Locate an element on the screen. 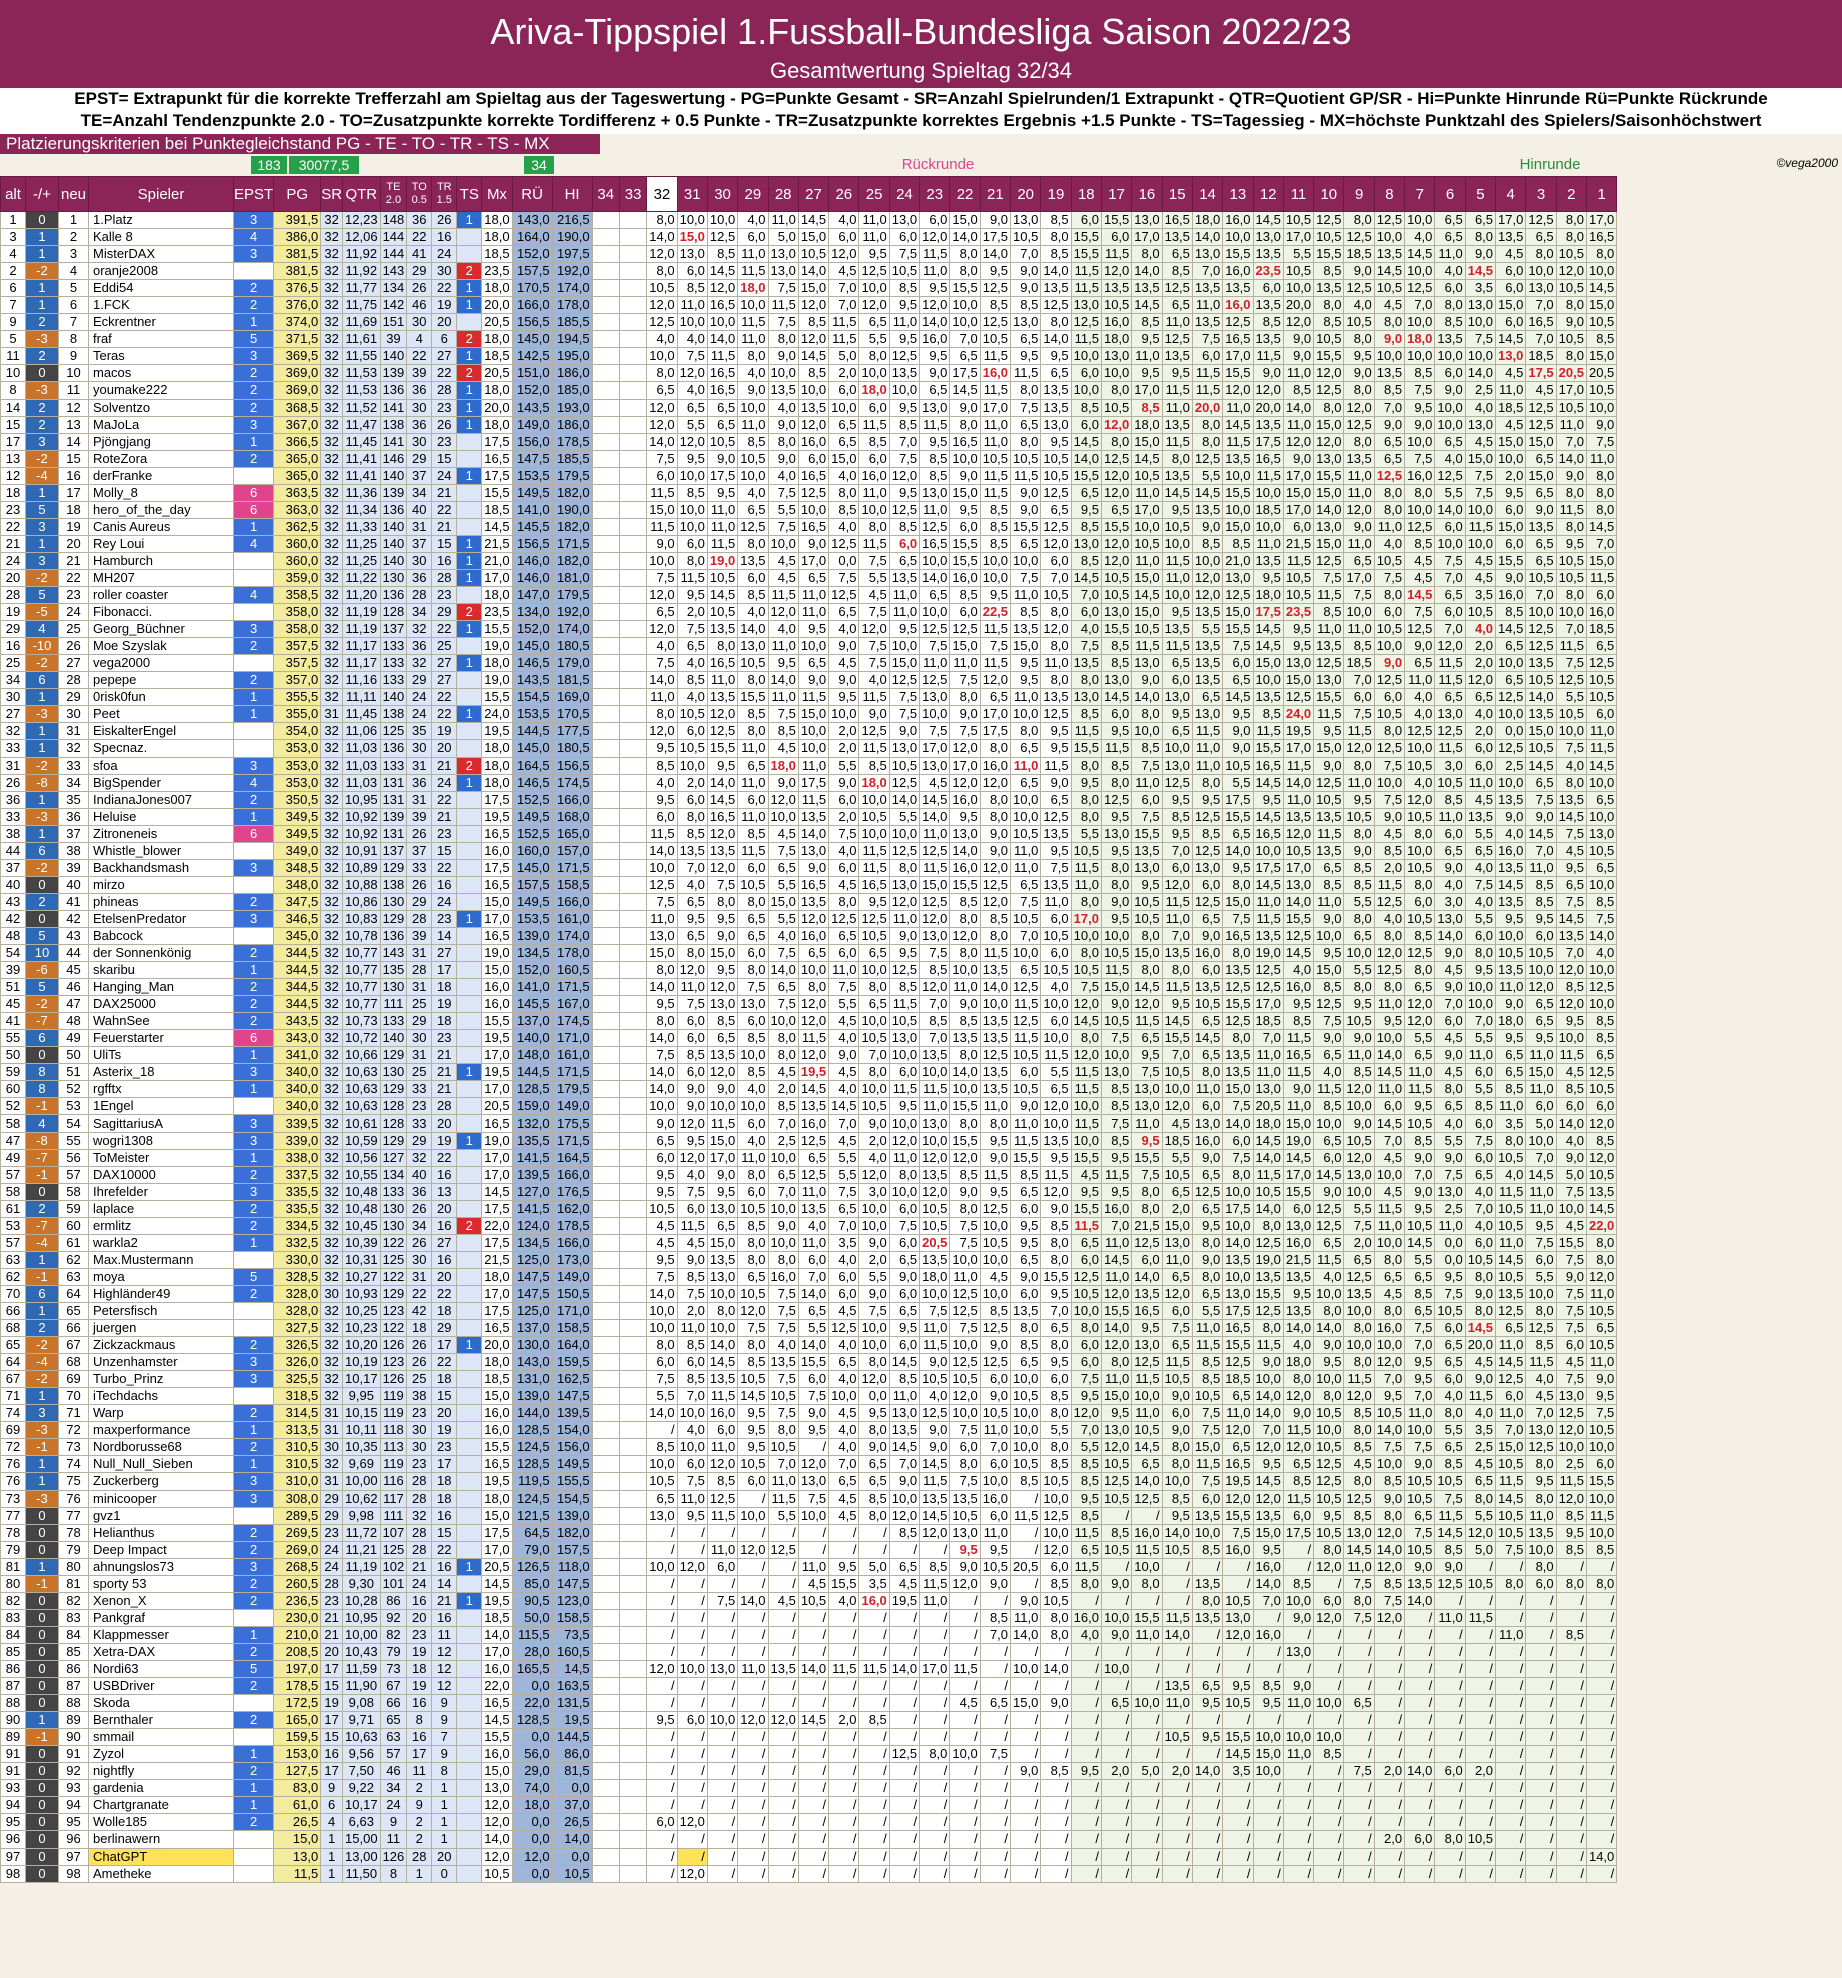  cell-diff: 1 is located at coordinates (42, 1464).